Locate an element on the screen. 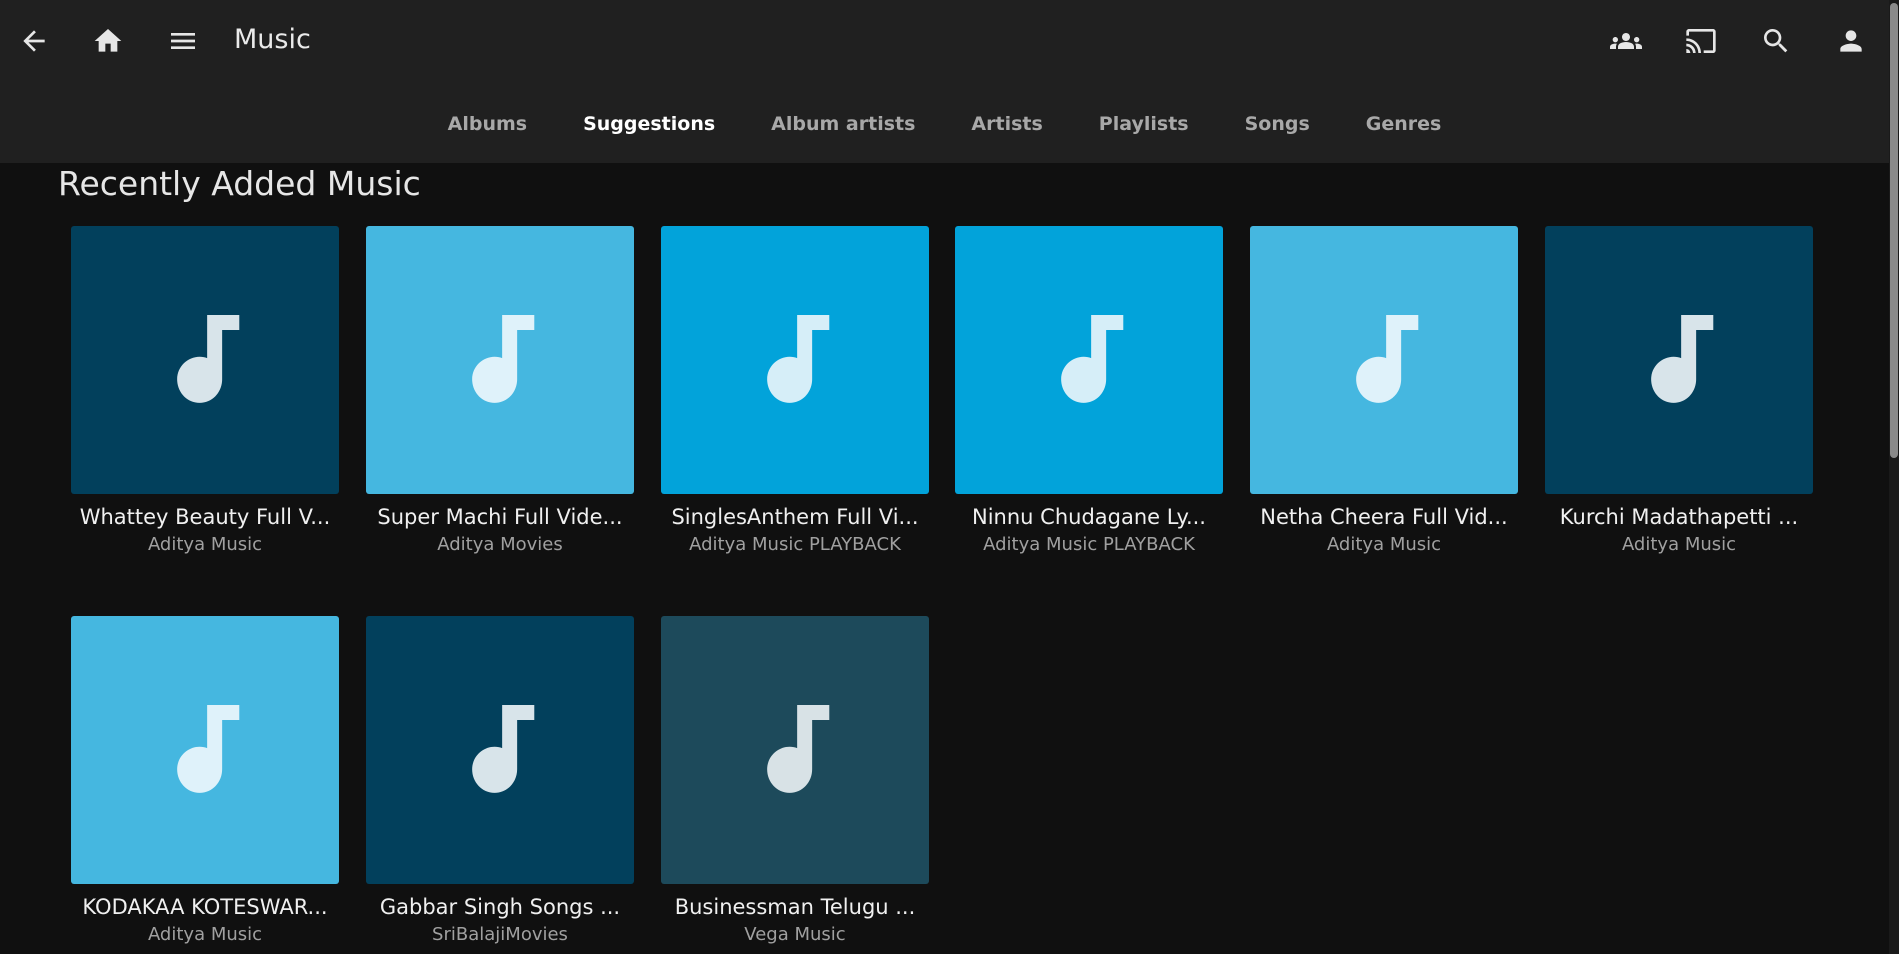 Image resolution: width=1899 pixels, height=954 pixels. arrow-left-icon is located at coordinates (34, 41).